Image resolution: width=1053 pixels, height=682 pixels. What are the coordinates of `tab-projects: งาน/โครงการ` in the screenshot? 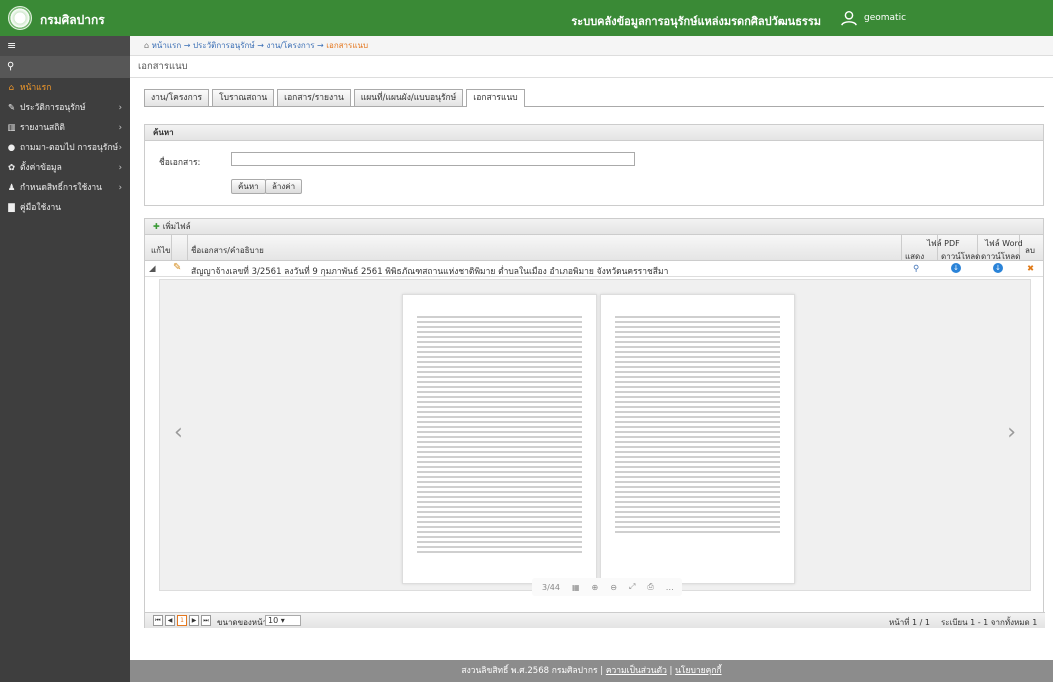 It's located at (177, 97).